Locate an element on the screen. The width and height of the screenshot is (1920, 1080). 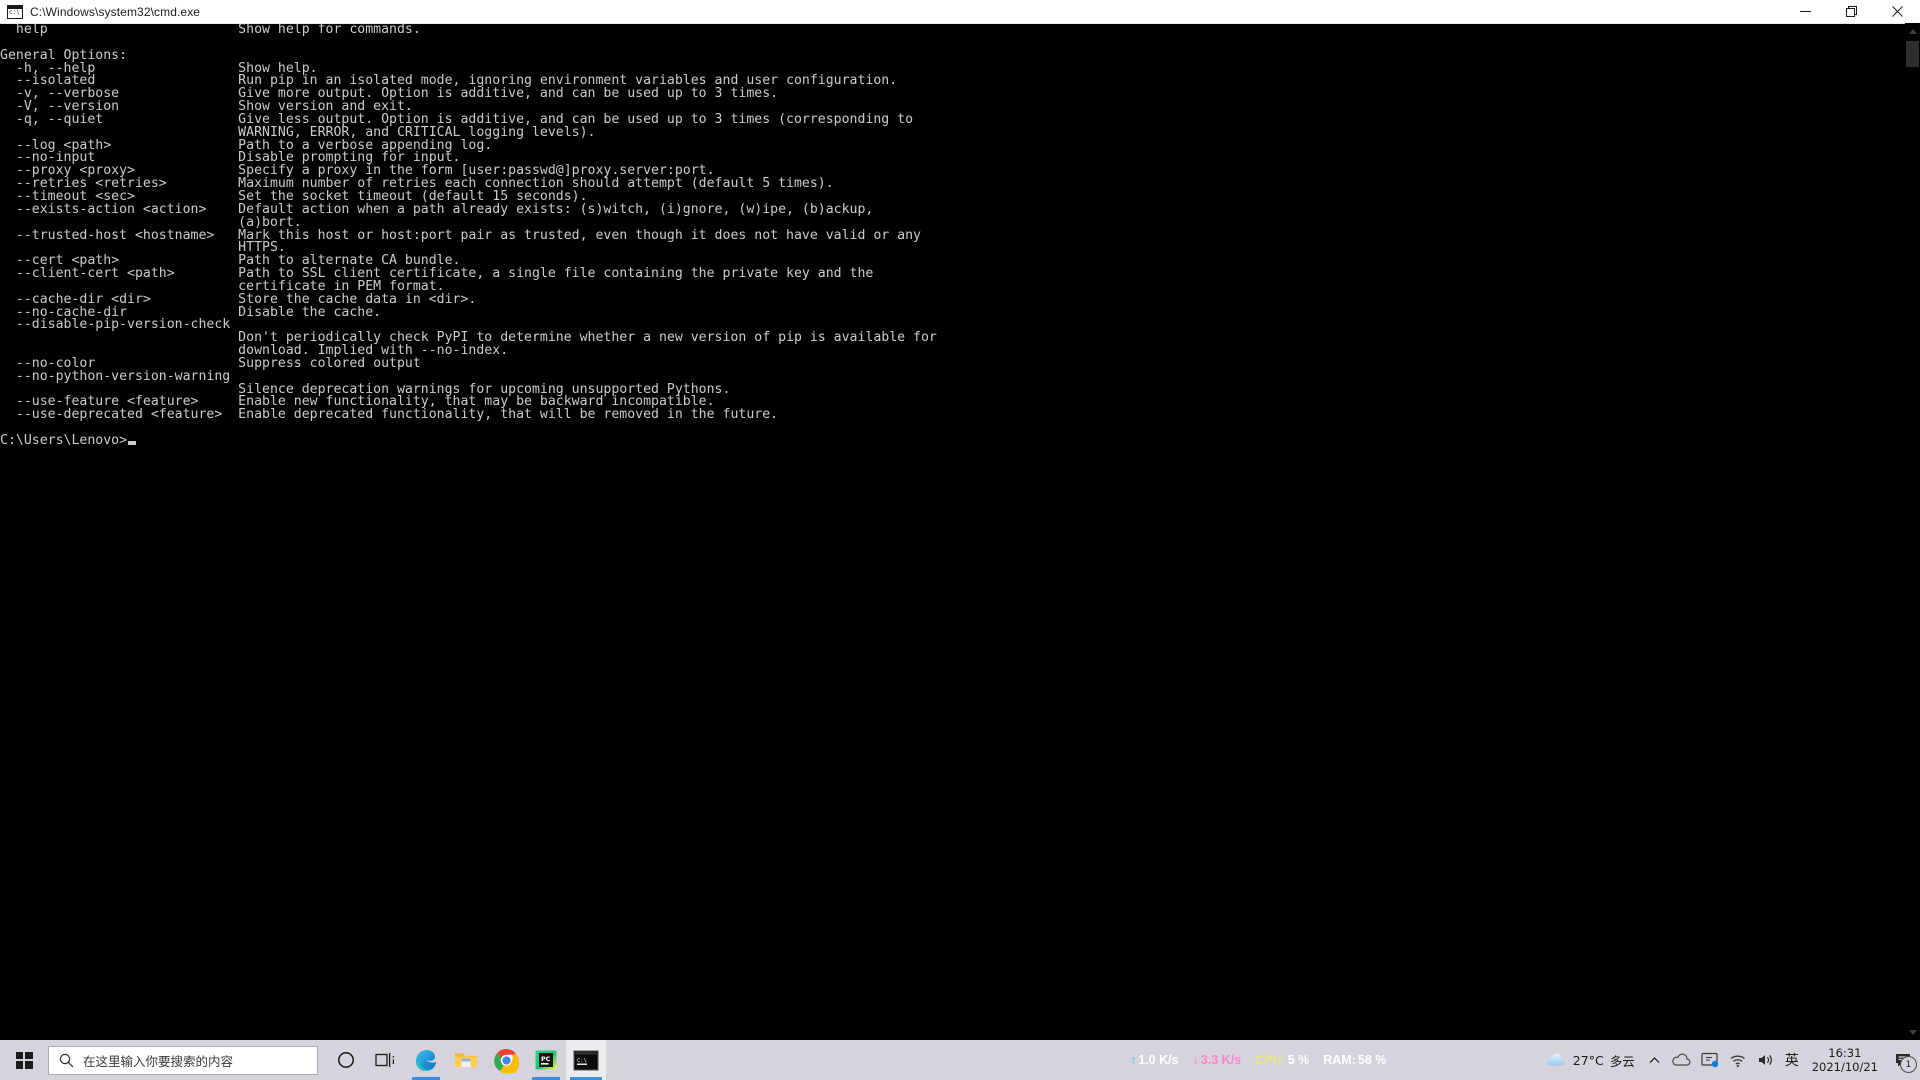
taskbar-item-cortana is located at coordinates (346, 1060).